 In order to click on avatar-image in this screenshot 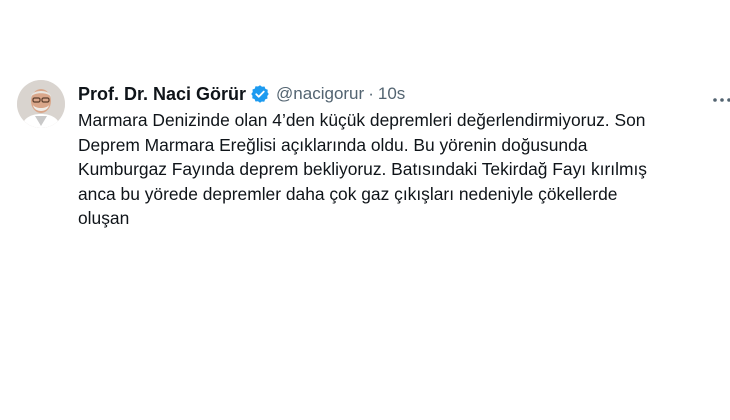, I will do `click(41, 104)`.